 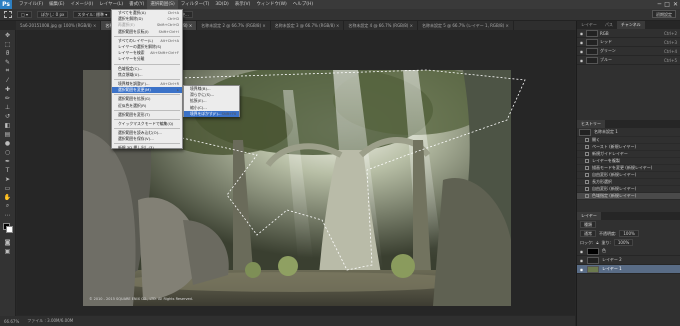 What do you see at coordinates (8, 179) in the screenshot?
I see `path-select-tool-icon: ➤` at bounding box center [8, 179].